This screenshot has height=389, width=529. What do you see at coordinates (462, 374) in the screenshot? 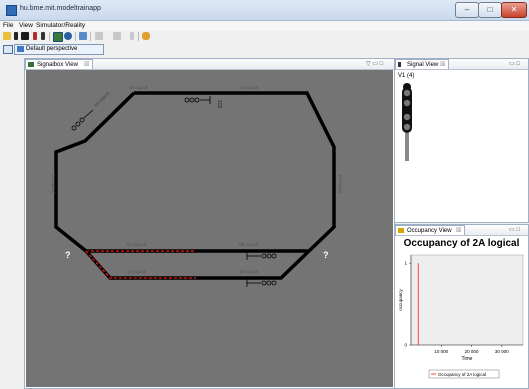
I see `legend-label: Occupancy of 2A logical` at bounding box center [462, 374].